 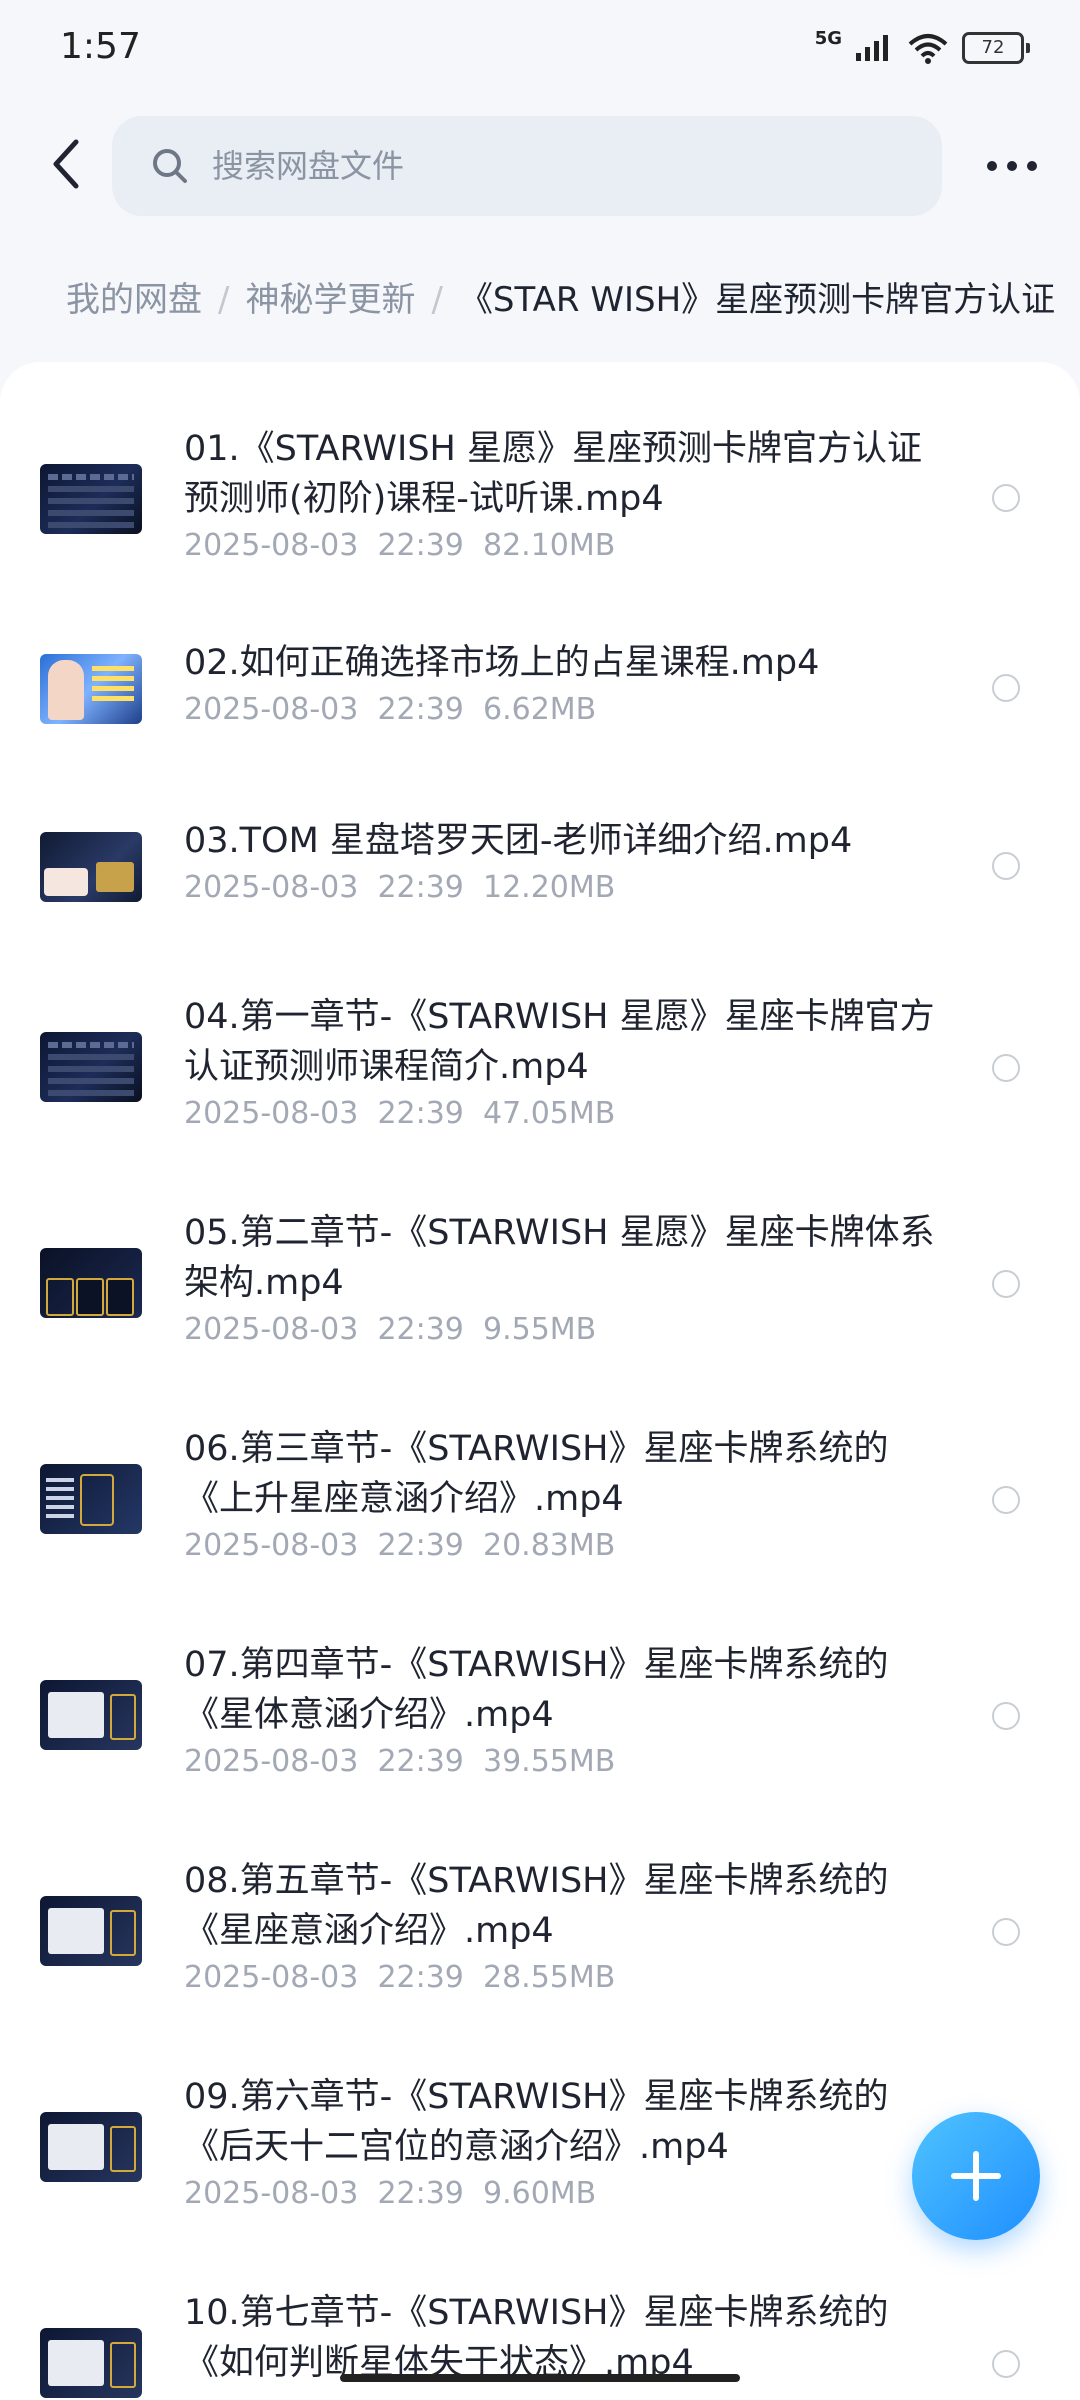 I want to click on home-indicator, so click(x=540, y=2378).